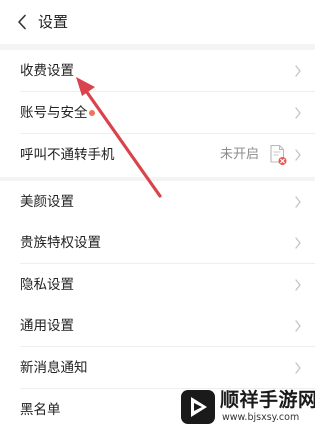 The height and width of the screenshot is (431, 320). Describe the element at coordinates (92, 113) in the screenshot. I see `notification-dot` at that location.